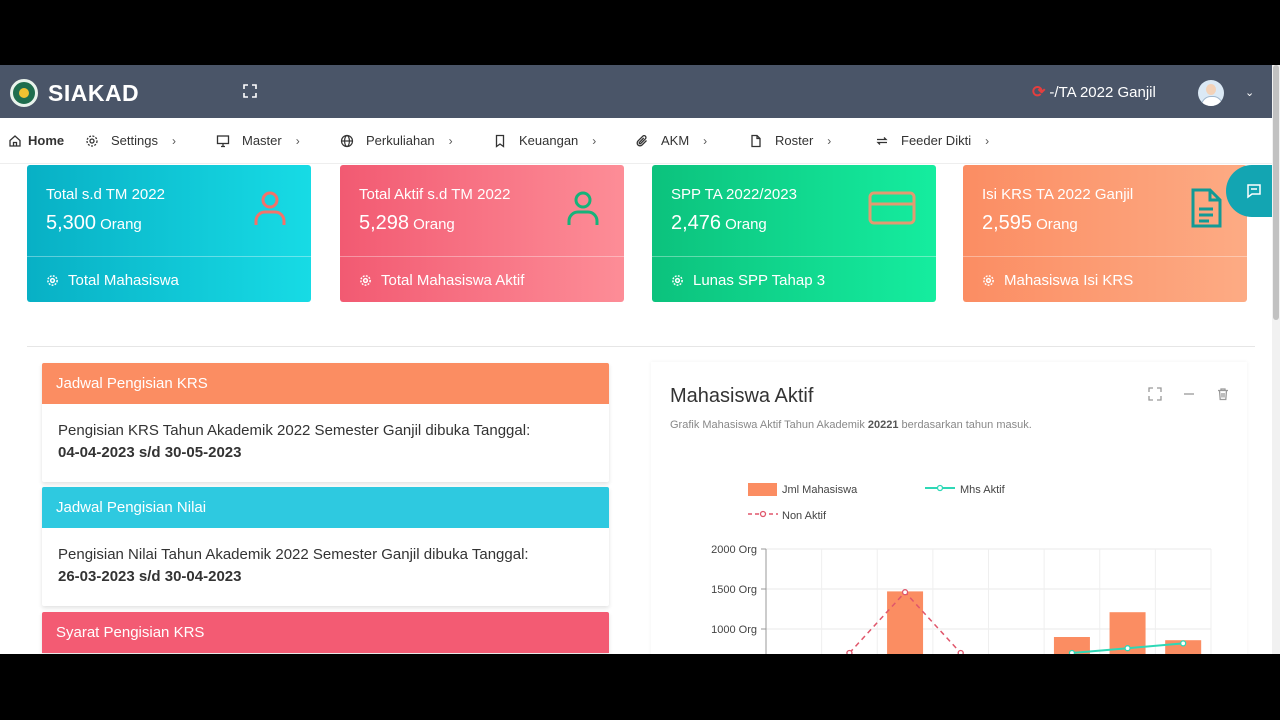 The width and height of the screenshot is (1280, 720). Describe the element at coordinates (965, 425) in the screenshot. I see `subtitle-suffix: berdasarkan tahun masuk.` at that location.